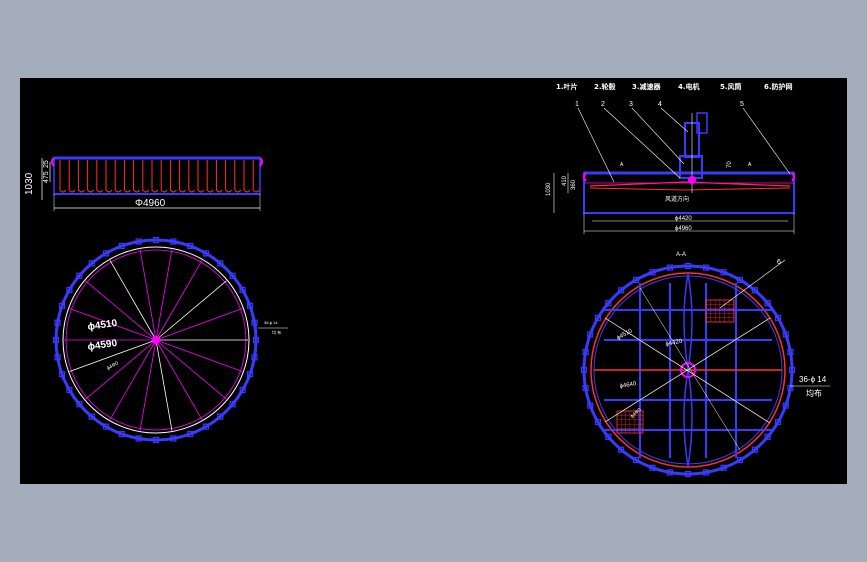  What do you see at coordinates (603, 104) in the screenshot?
I see `part-number-2: 2` at bounding box center [603, 104].